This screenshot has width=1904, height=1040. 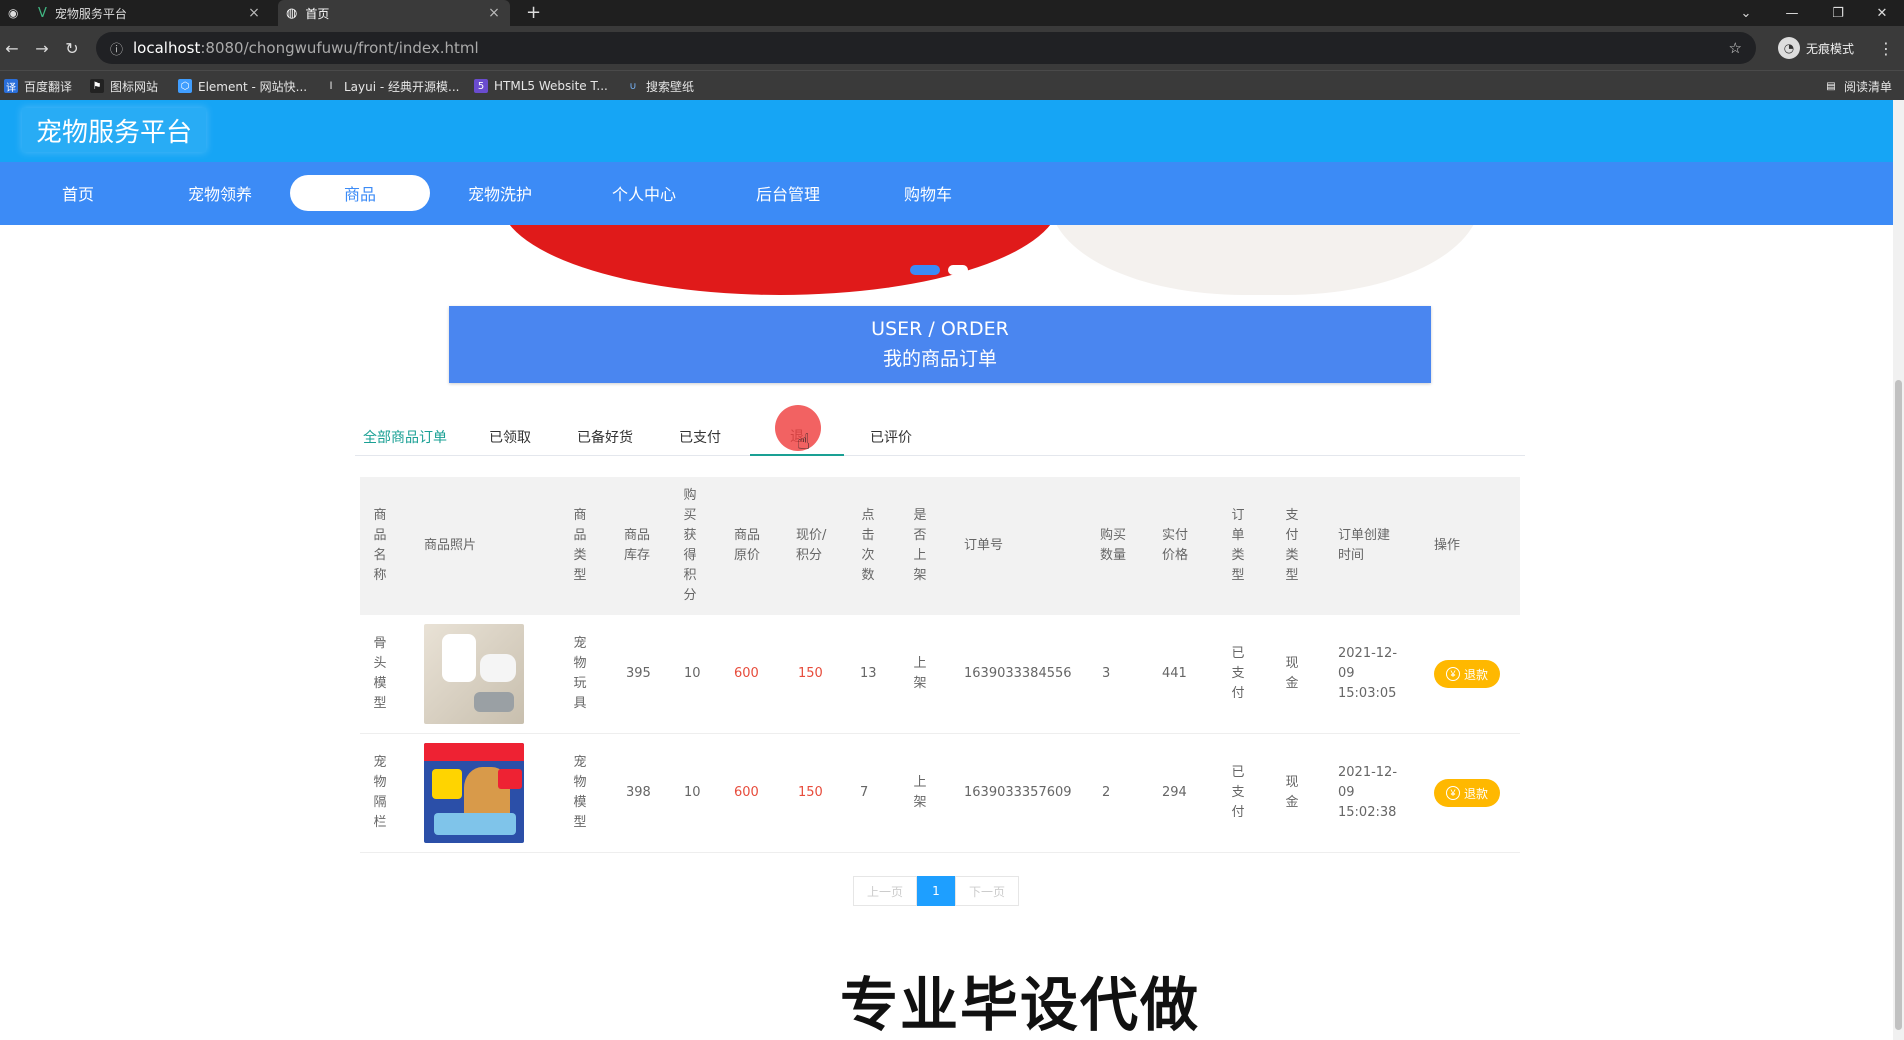 What do you see at coordinates (360, 193) in the screenshot?
I see `nav-products: 商品` at bounding box center [360, 193].